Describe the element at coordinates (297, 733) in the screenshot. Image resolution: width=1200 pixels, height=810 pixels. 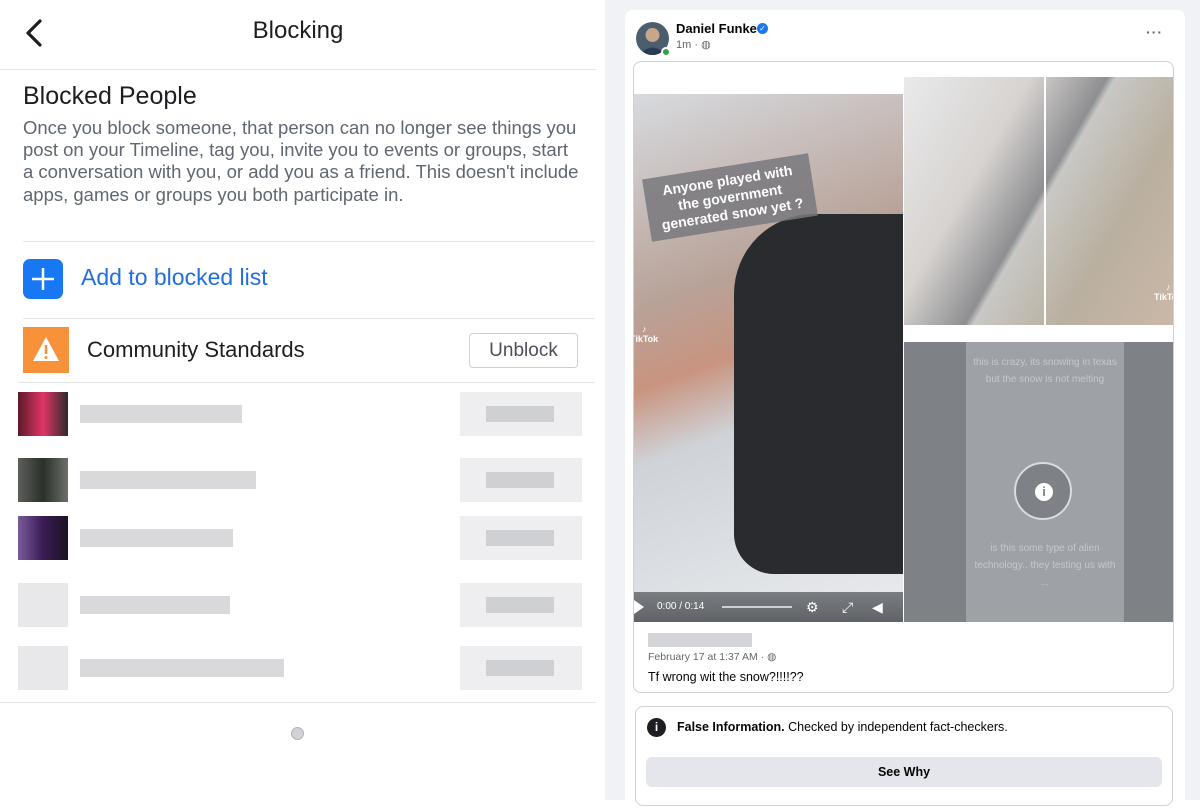
I see `scroll-indicator` at that location.